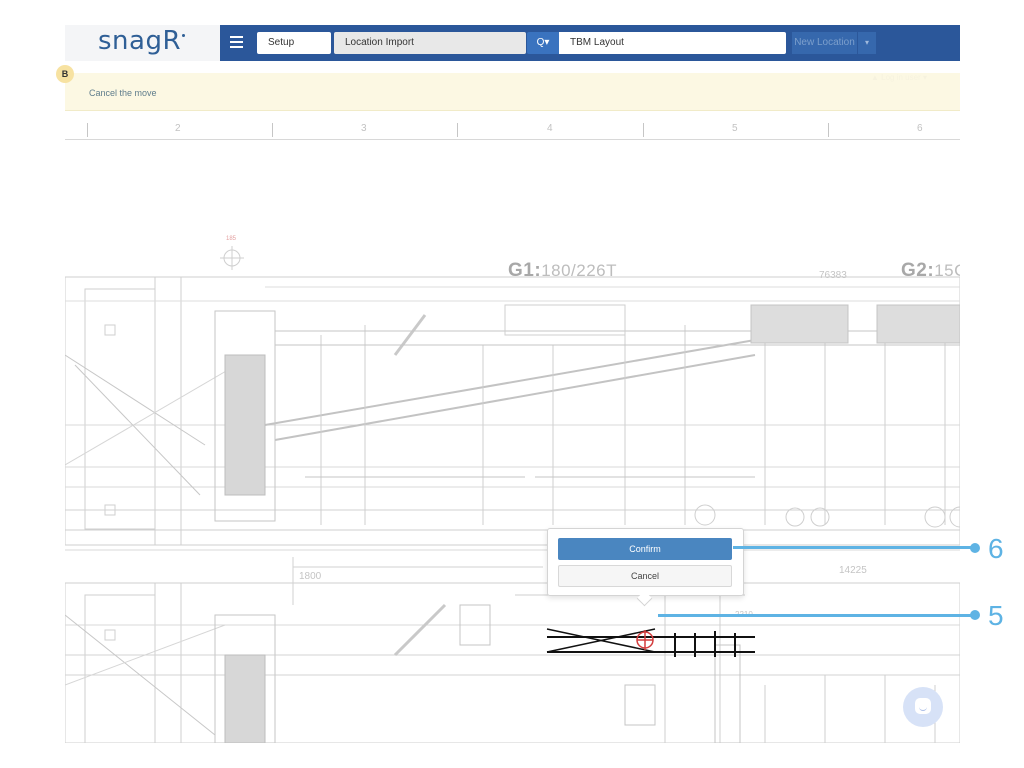 The height and width of the screenshot is (768, 1024). Describe the element at coordinates (645, 549) in the screenshot. I see `confirm-button: Confirm` at that location.